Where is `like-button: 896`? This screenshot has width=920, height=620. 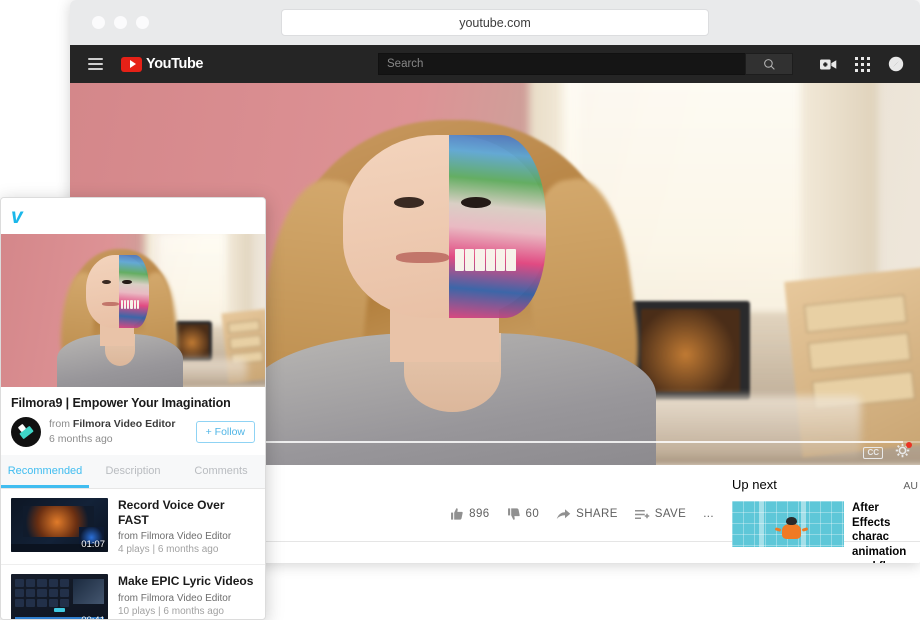
like-button: 896 is located at coordinates (469, 514).